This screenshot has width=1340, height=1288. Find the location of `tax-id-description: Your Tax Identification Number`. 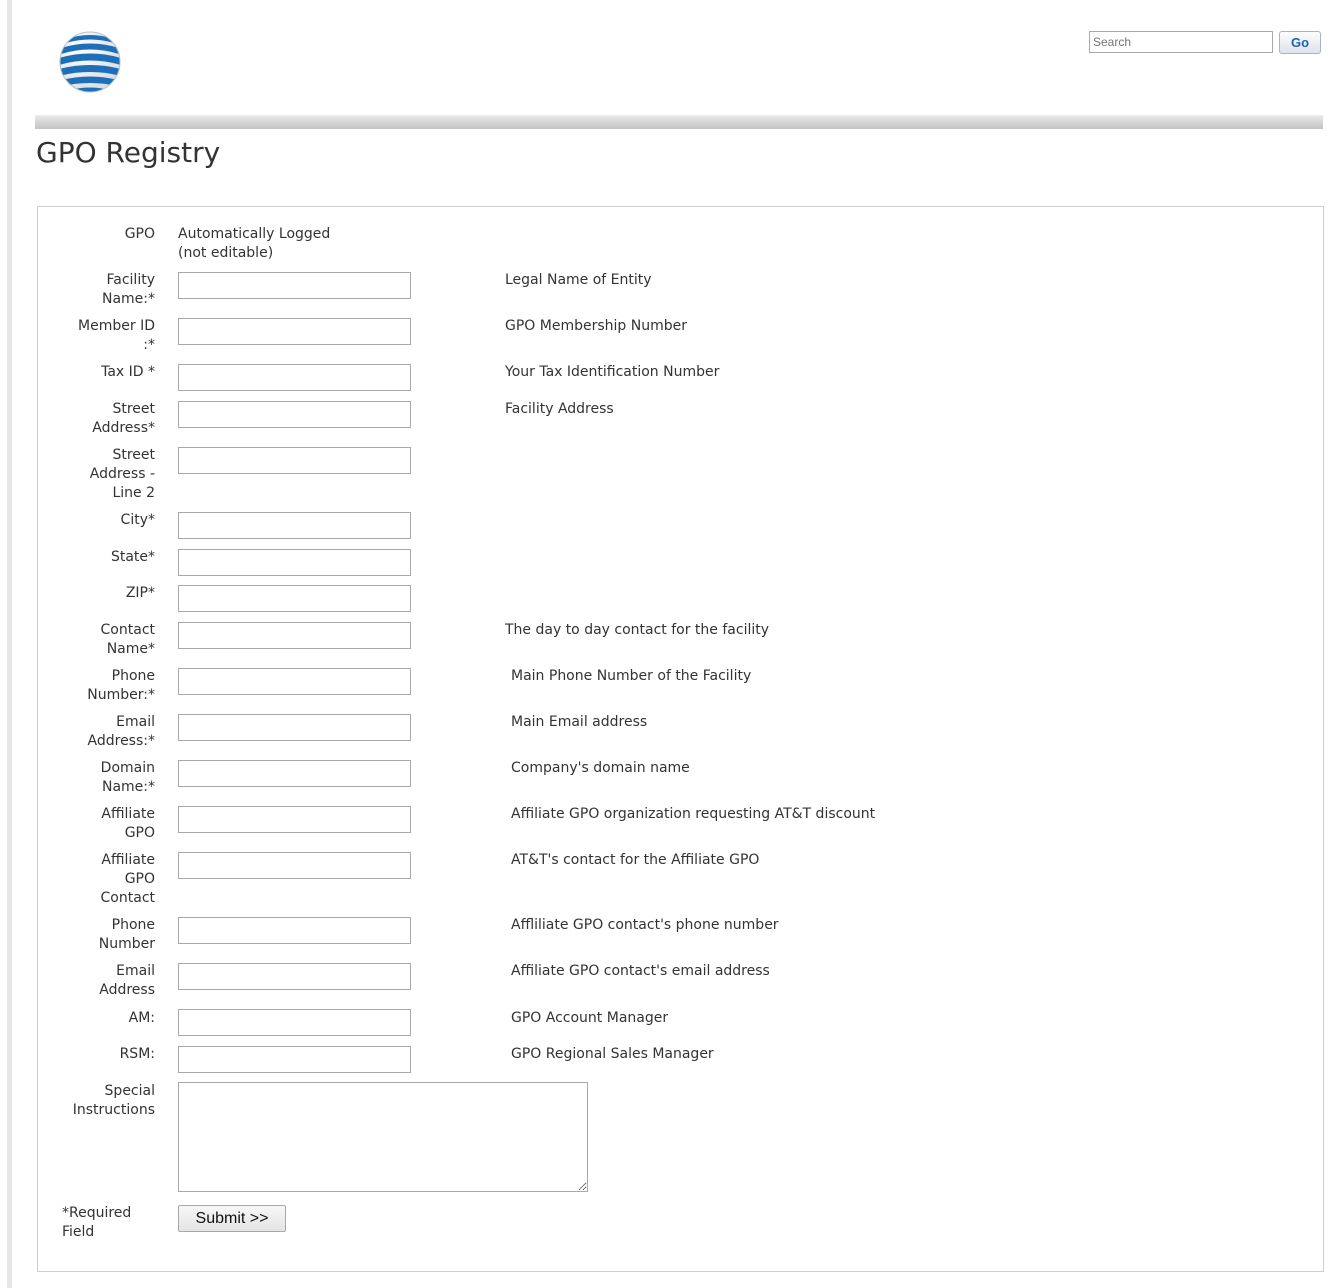

tax-id-description: Your Tax Identification Number is located at coordinates (612, 372).